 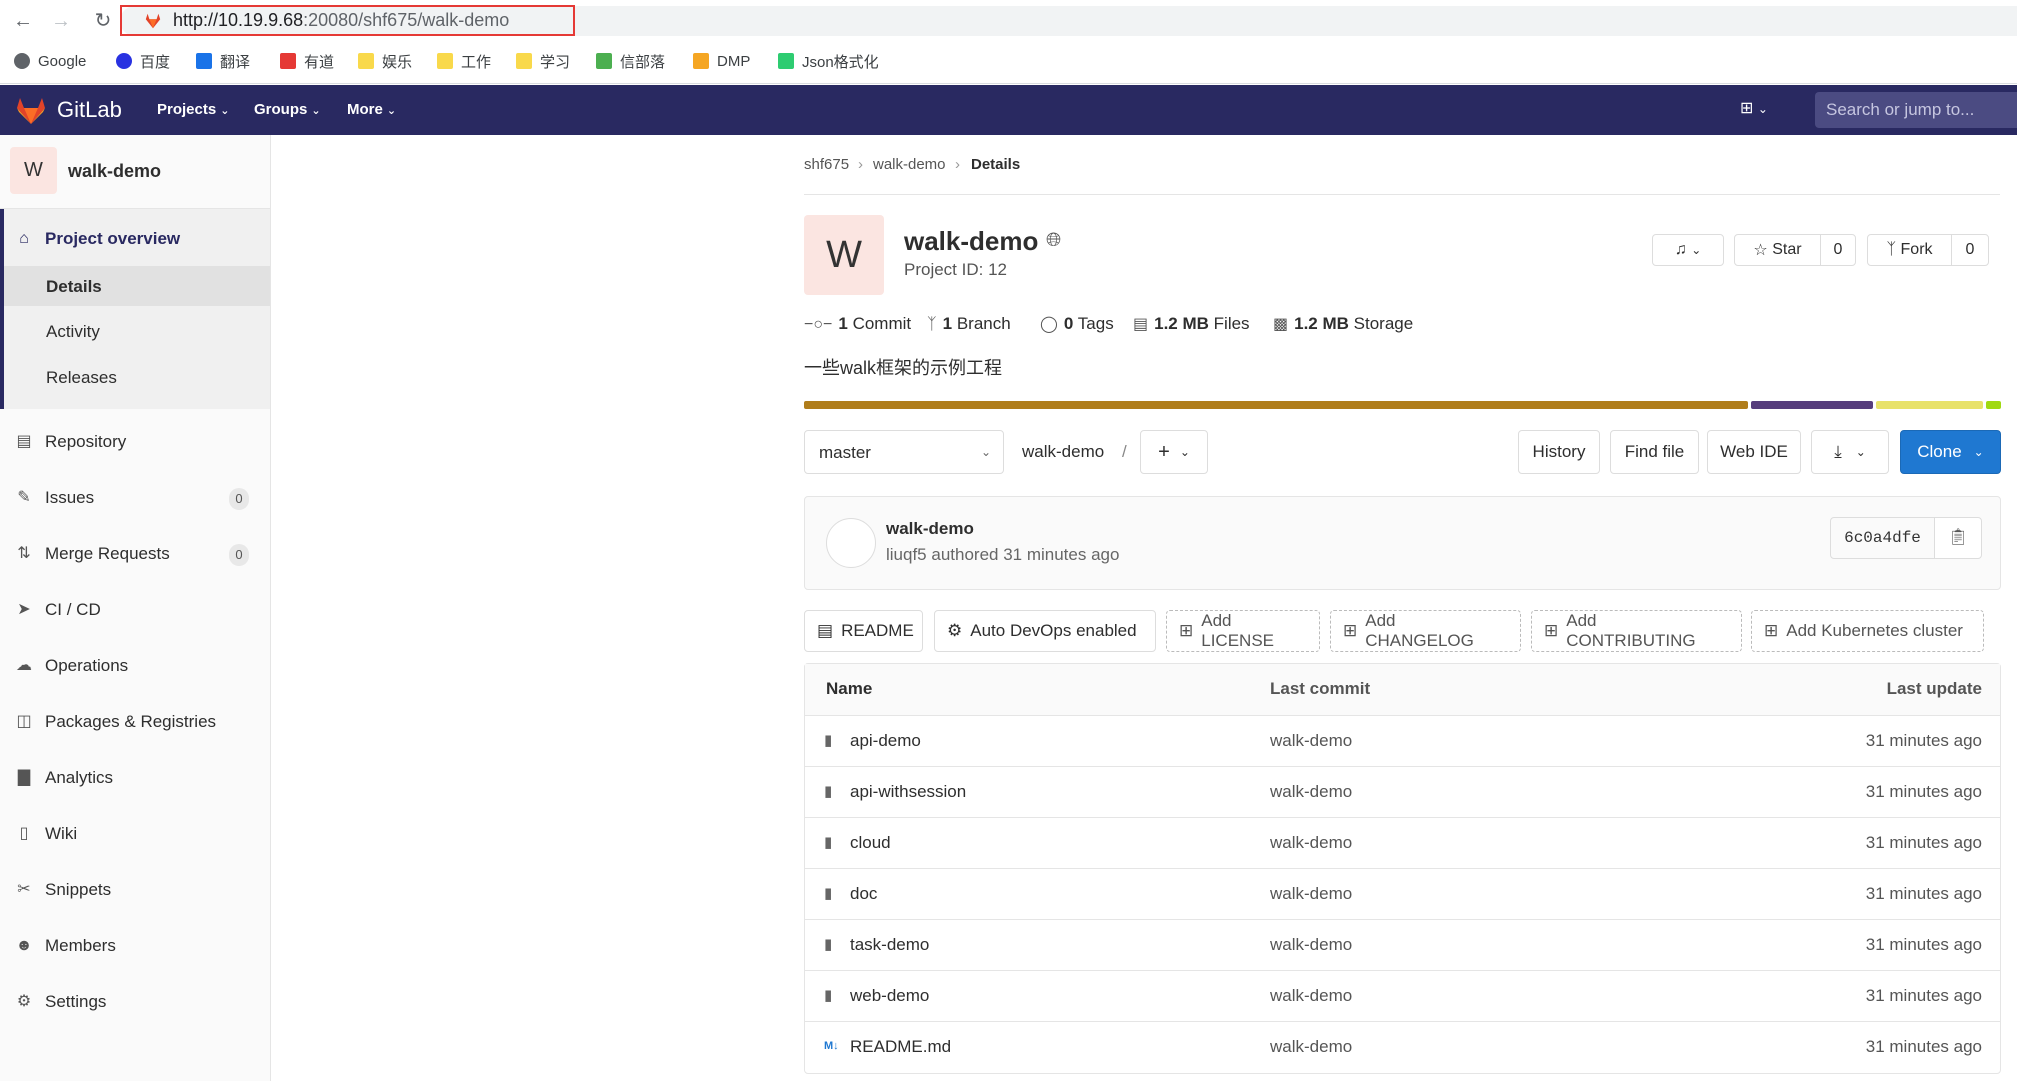 I want to click on sidebar-item-issues: ✎ Issues 0, so click(x=135, y=498).